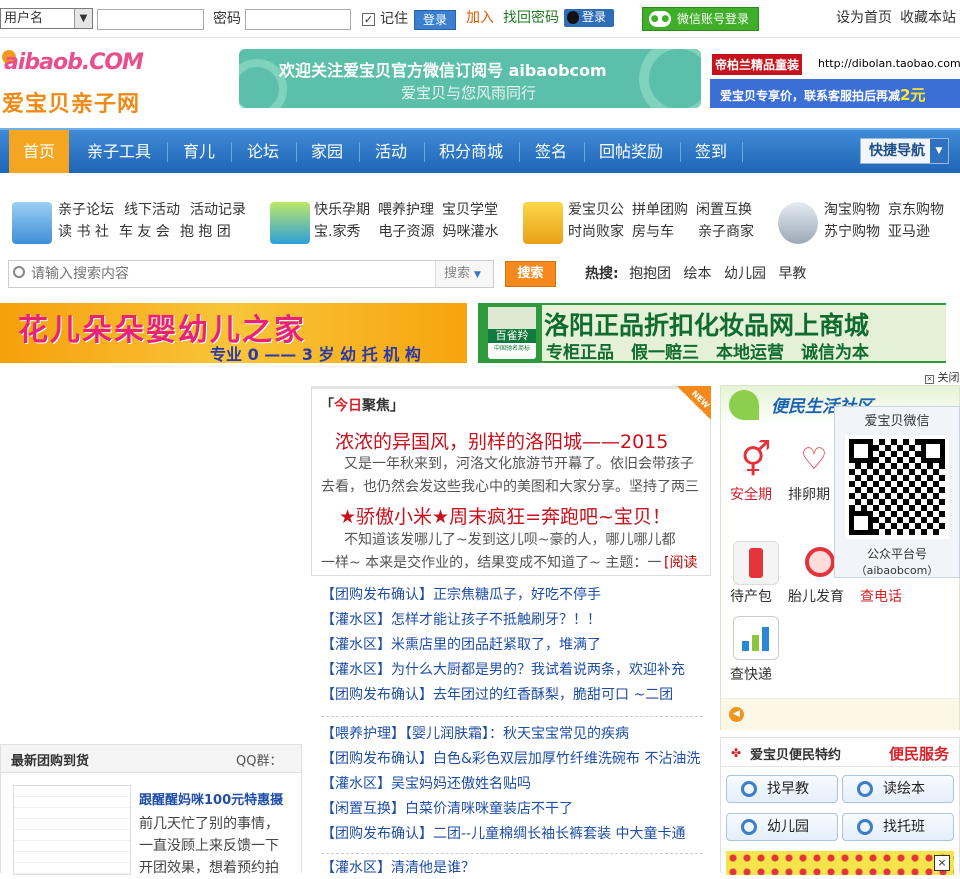 The width and height of the screenshot is (960, 879). Describe the element at coordinates (74, 62) in the screenshot. I see `logo-text: aibaob.COM` at that location.